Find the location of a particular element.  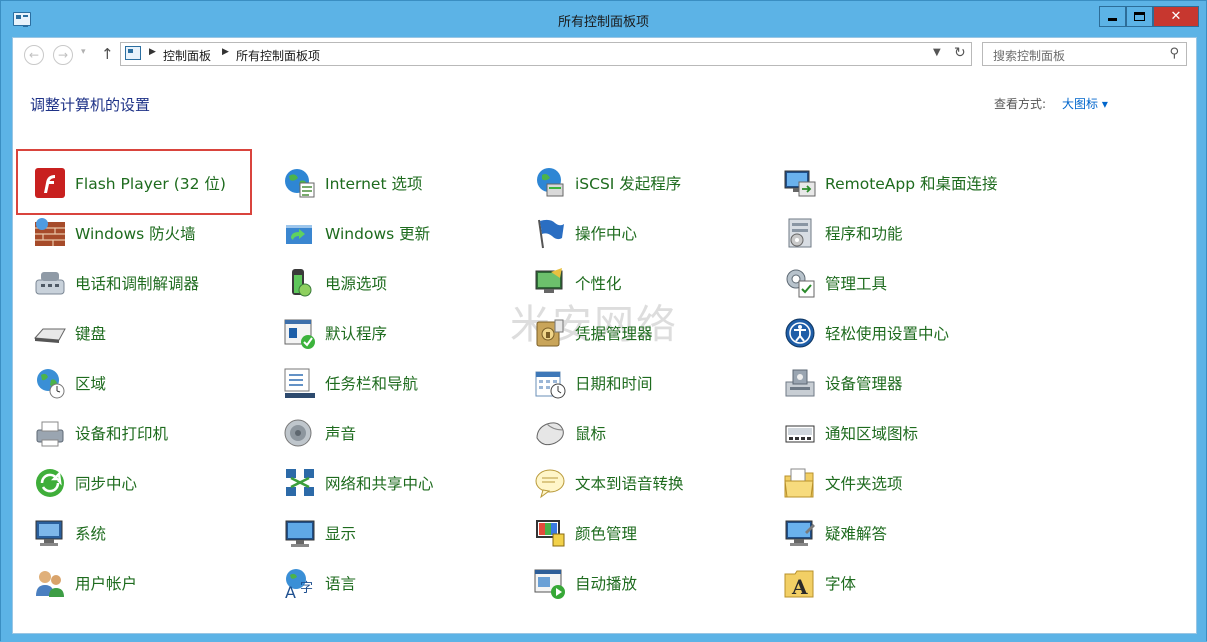

maximize-icon is located at coordinates (1139, 16).